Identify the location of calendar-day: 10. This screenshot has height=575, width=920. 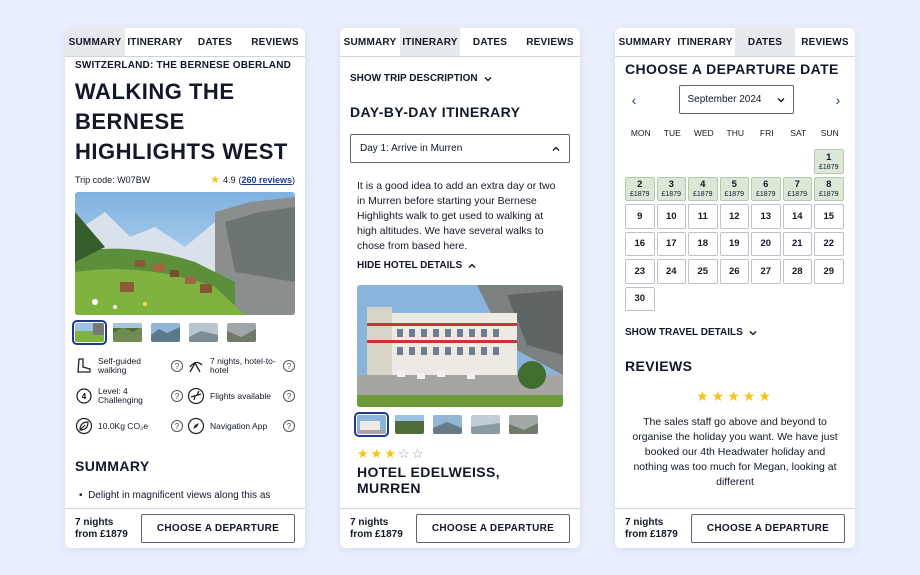
(671, 216).